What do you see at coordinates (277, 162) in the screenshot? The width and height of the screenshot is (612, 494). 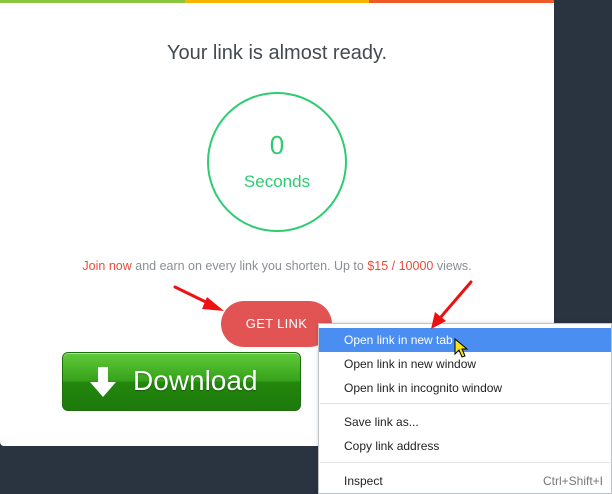 I see `countdown-timer: 0 Seconds` at bounding box center [277, 162].